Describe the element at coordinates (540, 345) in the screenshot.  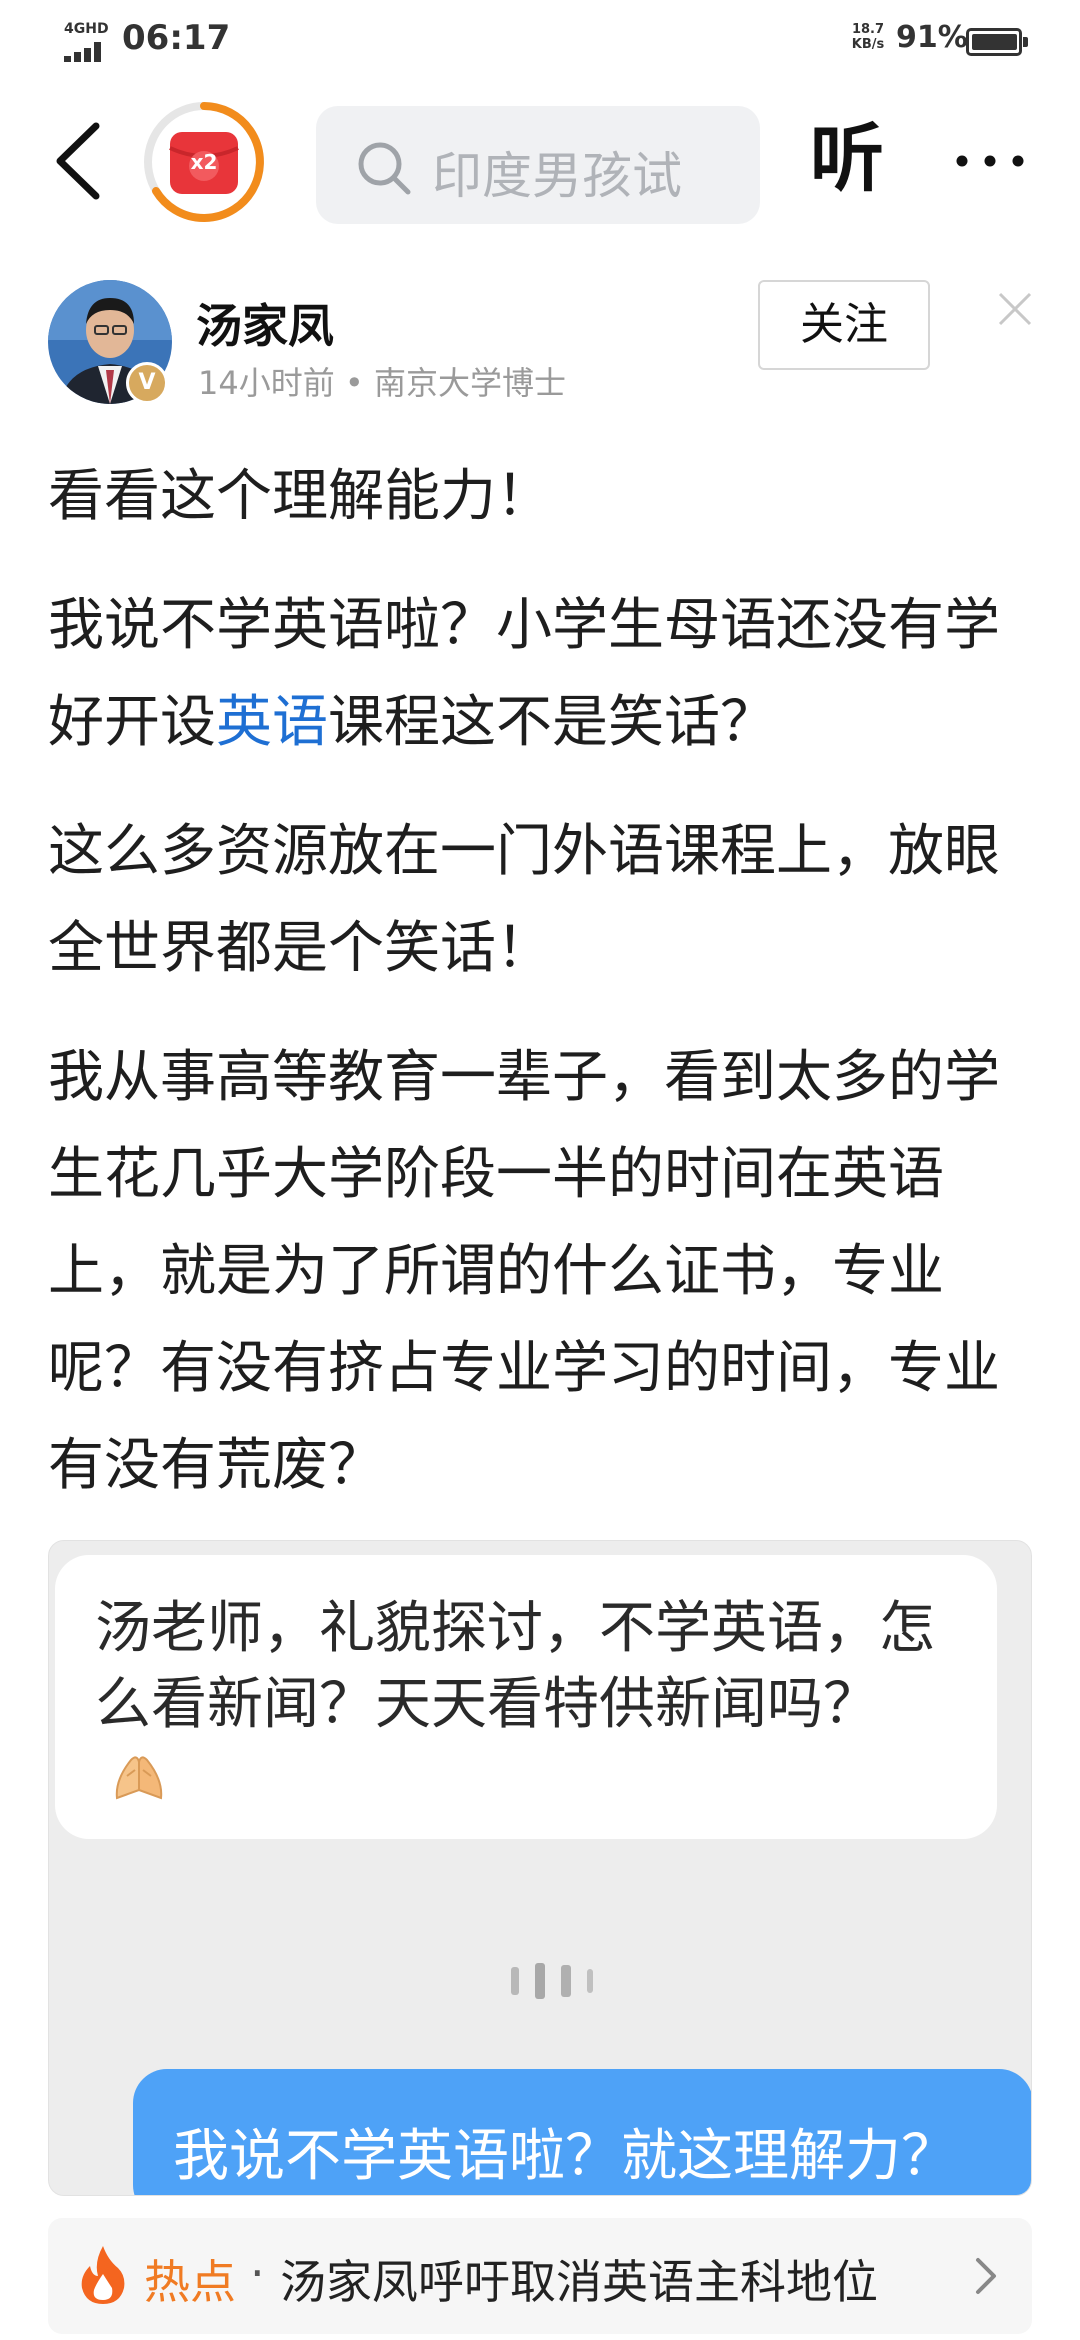
I see `author-row: V 汤家凤 14小时前 • 南京大学博士 关注` at that location.